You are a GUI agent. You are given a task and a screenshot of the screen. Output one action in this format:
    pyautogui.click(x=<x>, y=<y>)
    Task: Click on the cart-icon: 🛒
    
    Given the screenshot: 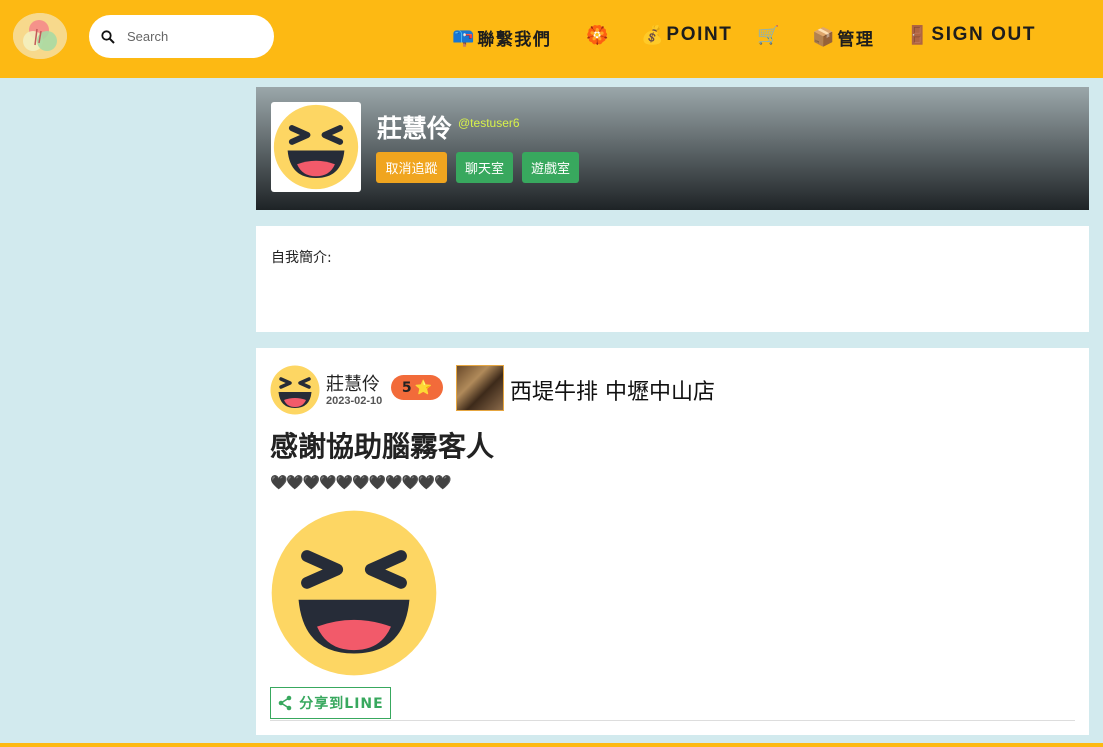 What is the action you would take?
    pyautogui.click(x=768, y=35)
    